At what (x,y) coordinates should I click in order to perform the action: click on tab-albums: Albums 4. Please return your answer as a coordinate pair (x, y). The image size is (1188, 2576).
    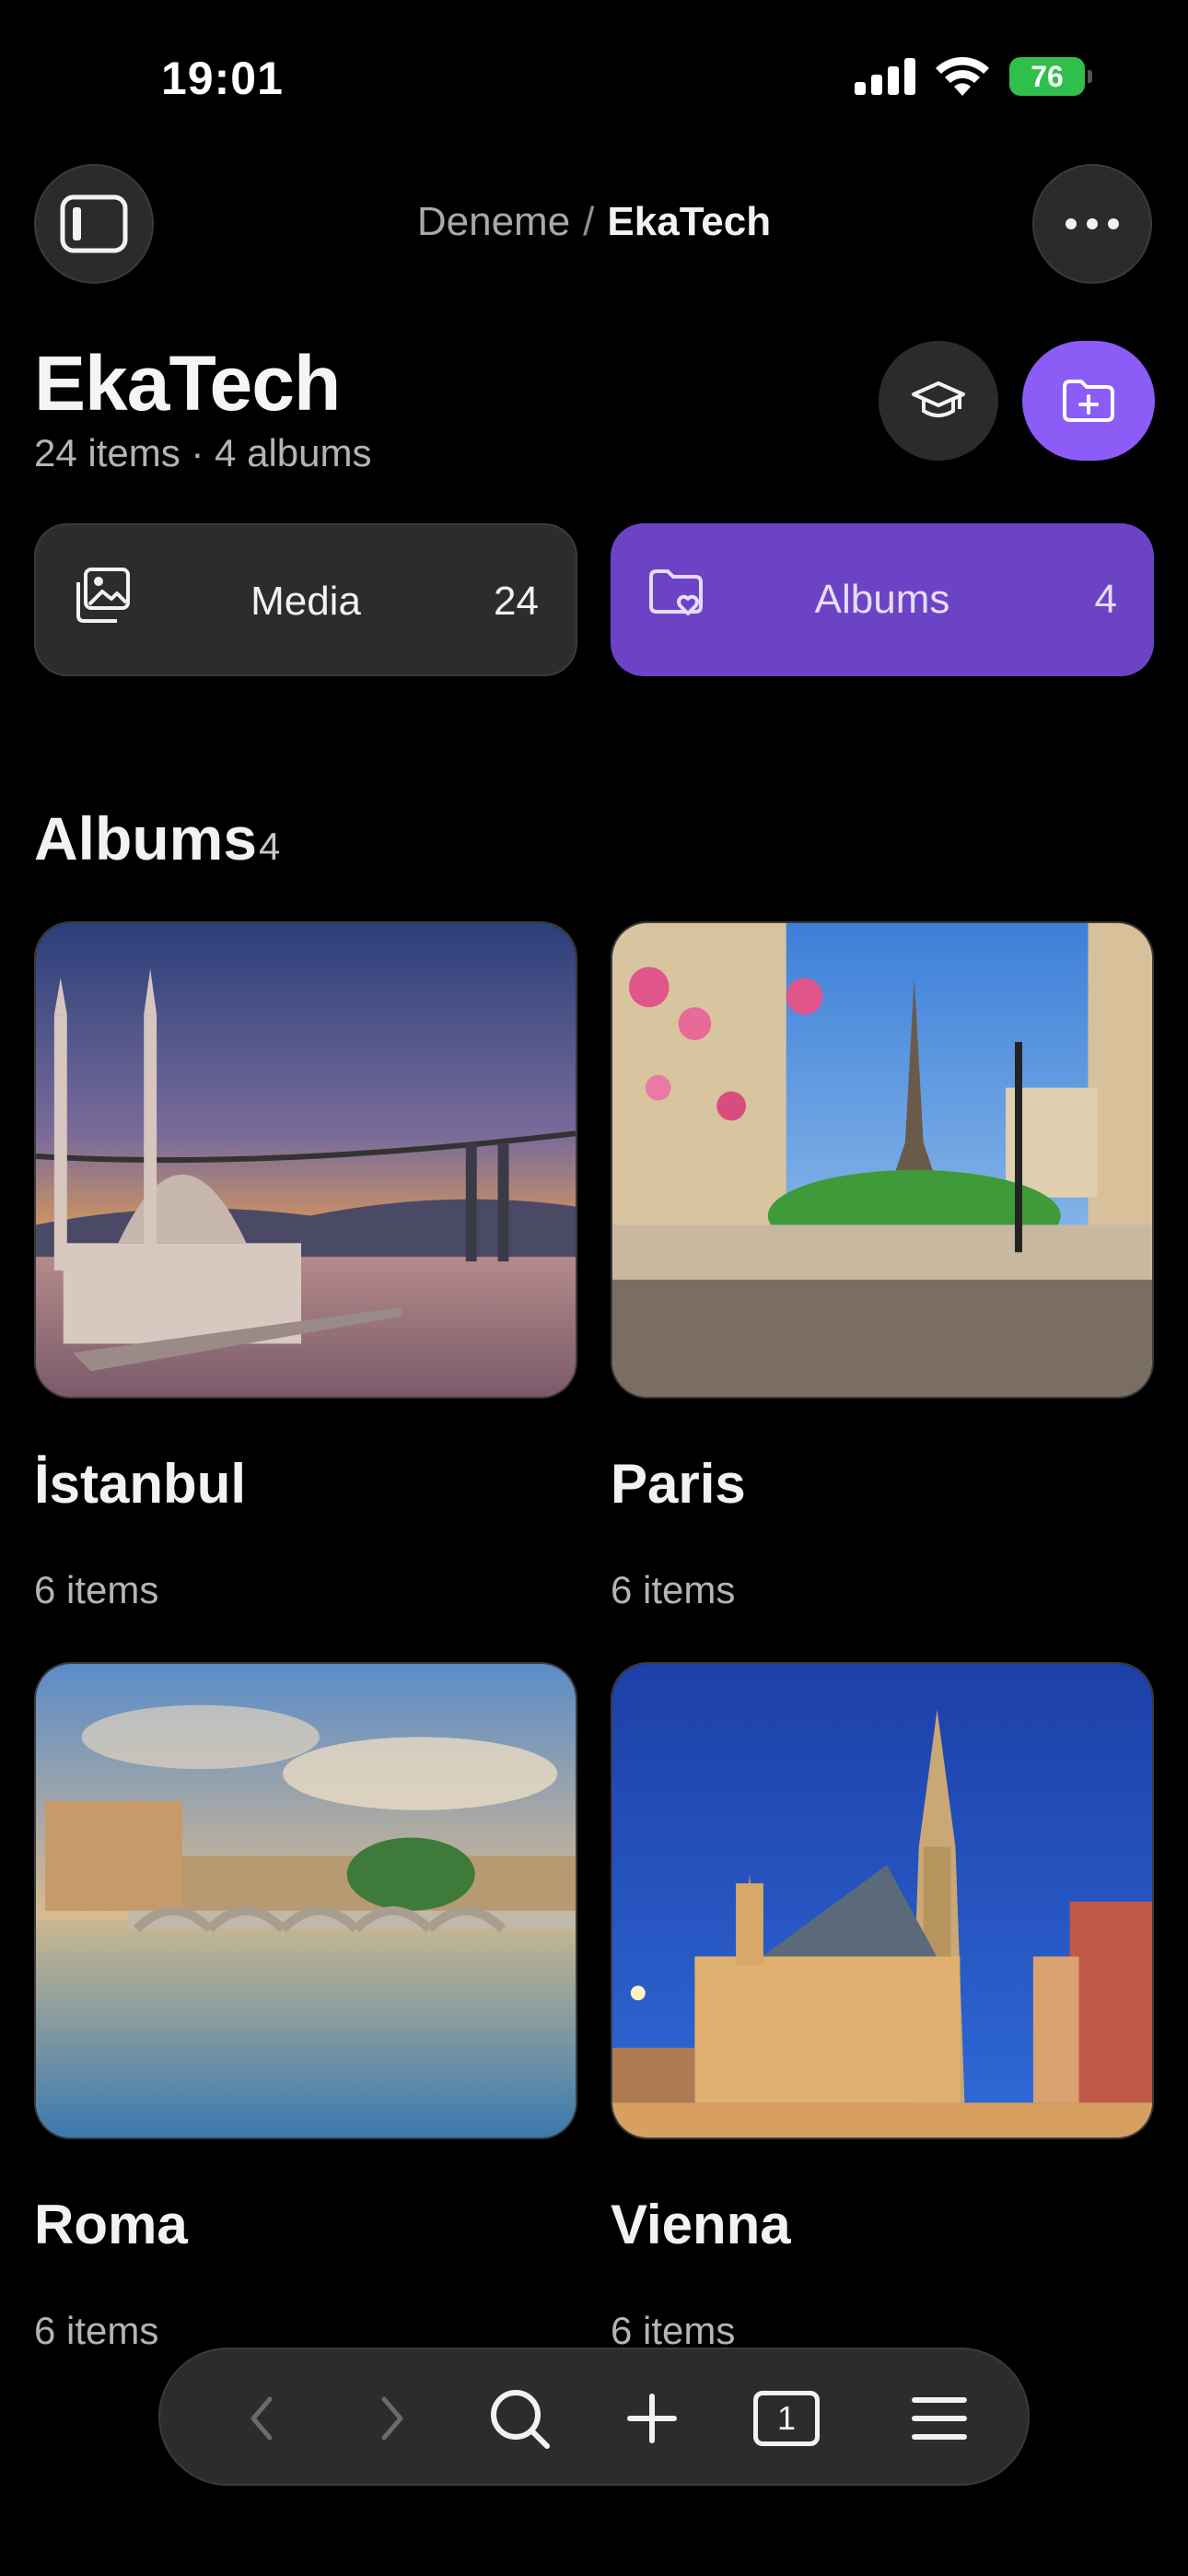
    Looking at the image, I should click on (882, 599).